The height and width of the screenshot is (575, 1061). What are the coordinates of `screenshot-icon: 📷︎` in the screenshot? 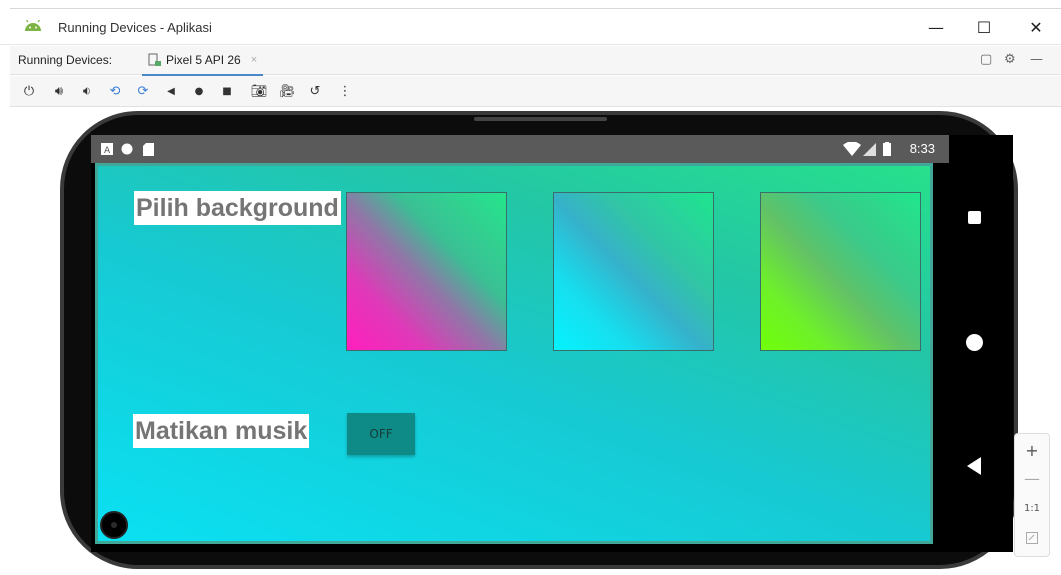 It's located at (259, 91).